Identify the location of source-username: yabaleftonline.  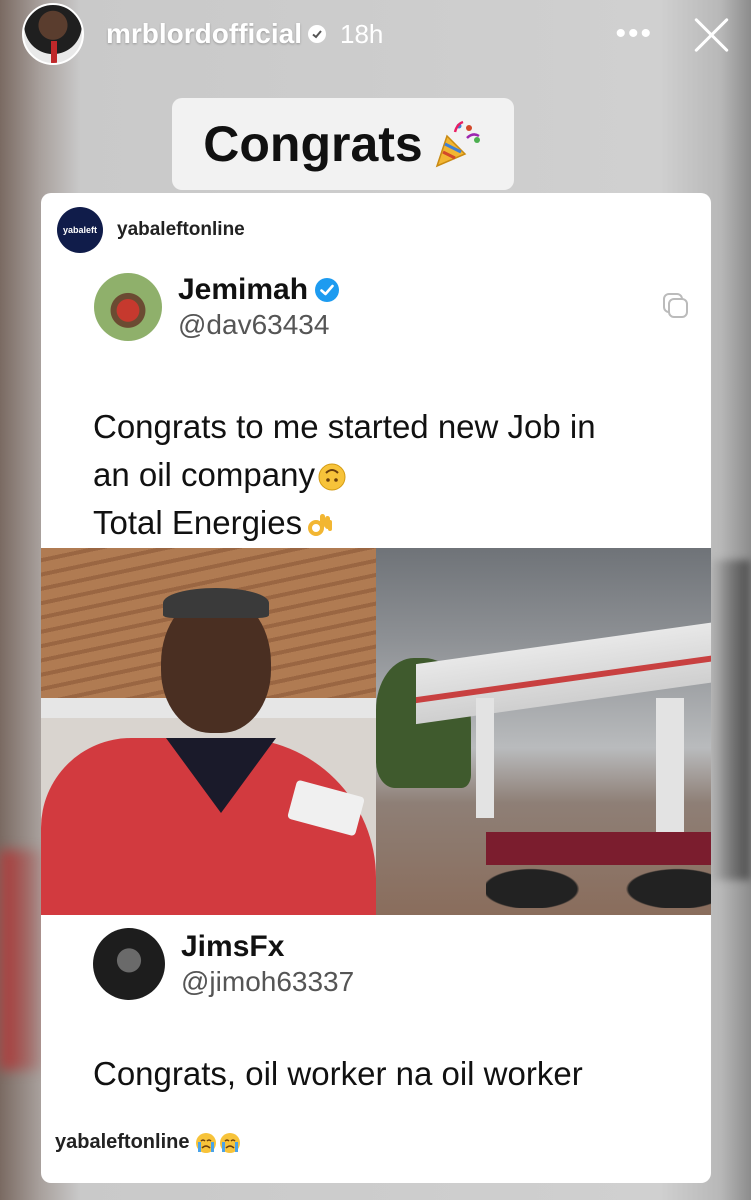
(181, 230).